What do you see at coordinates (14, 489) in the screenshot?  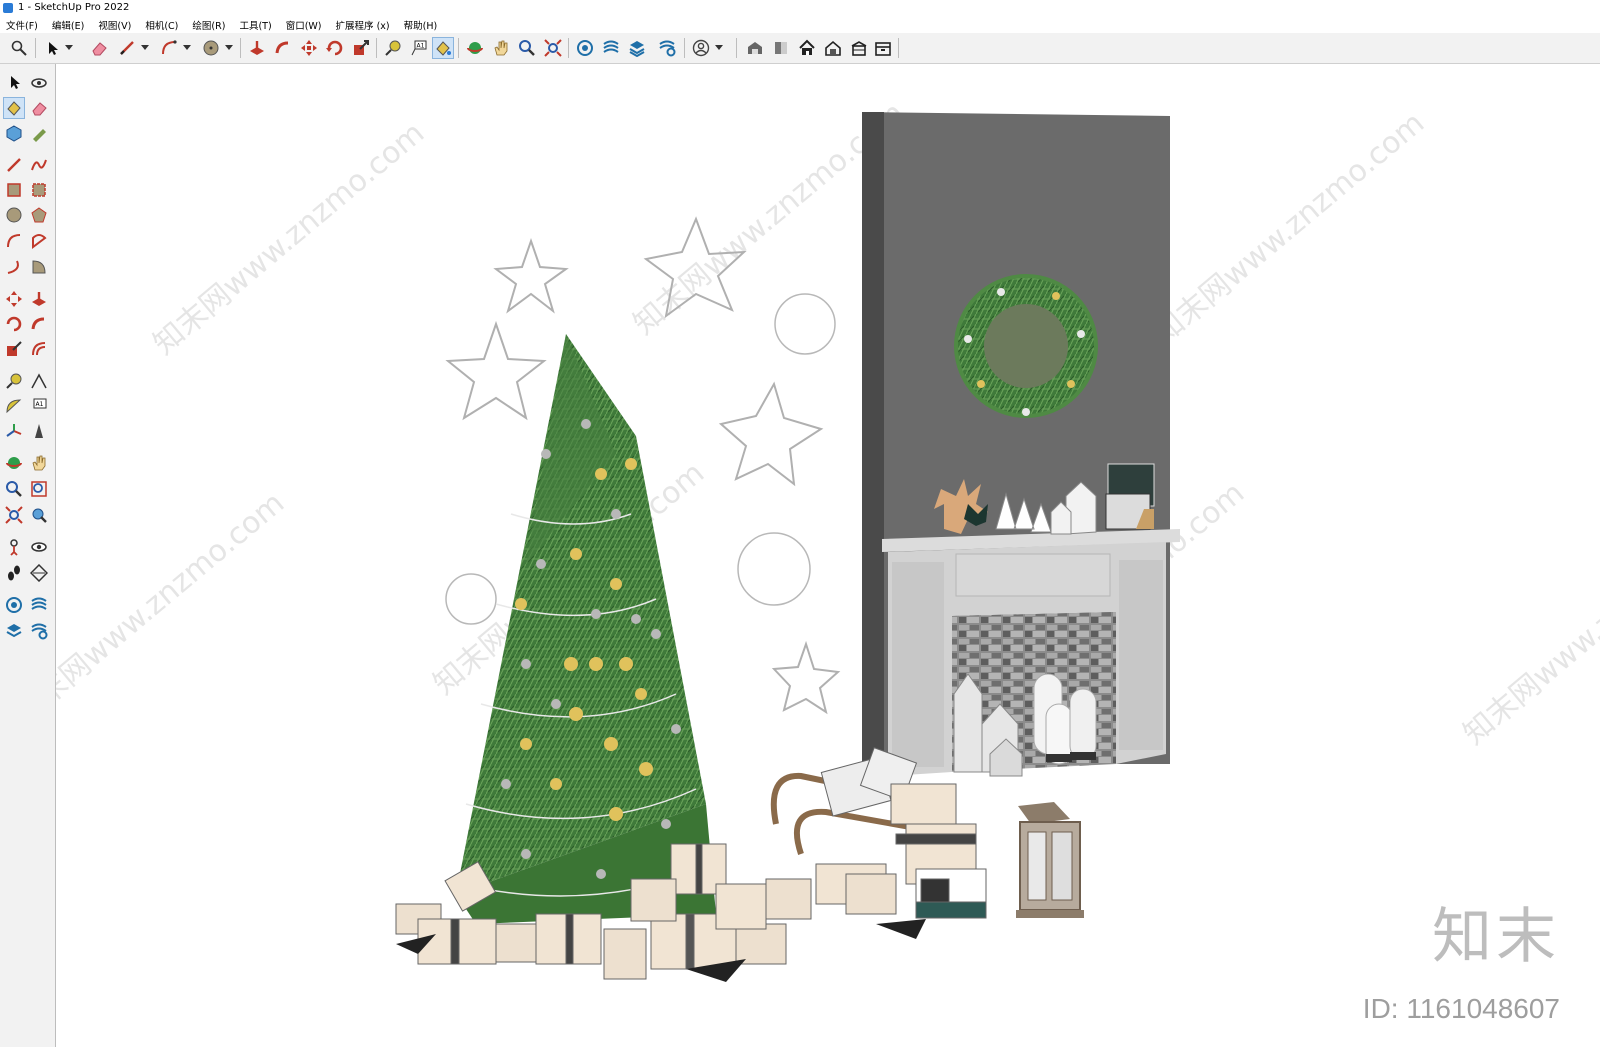 I see `zoom-view-icon` at bounding box center [14, 489].